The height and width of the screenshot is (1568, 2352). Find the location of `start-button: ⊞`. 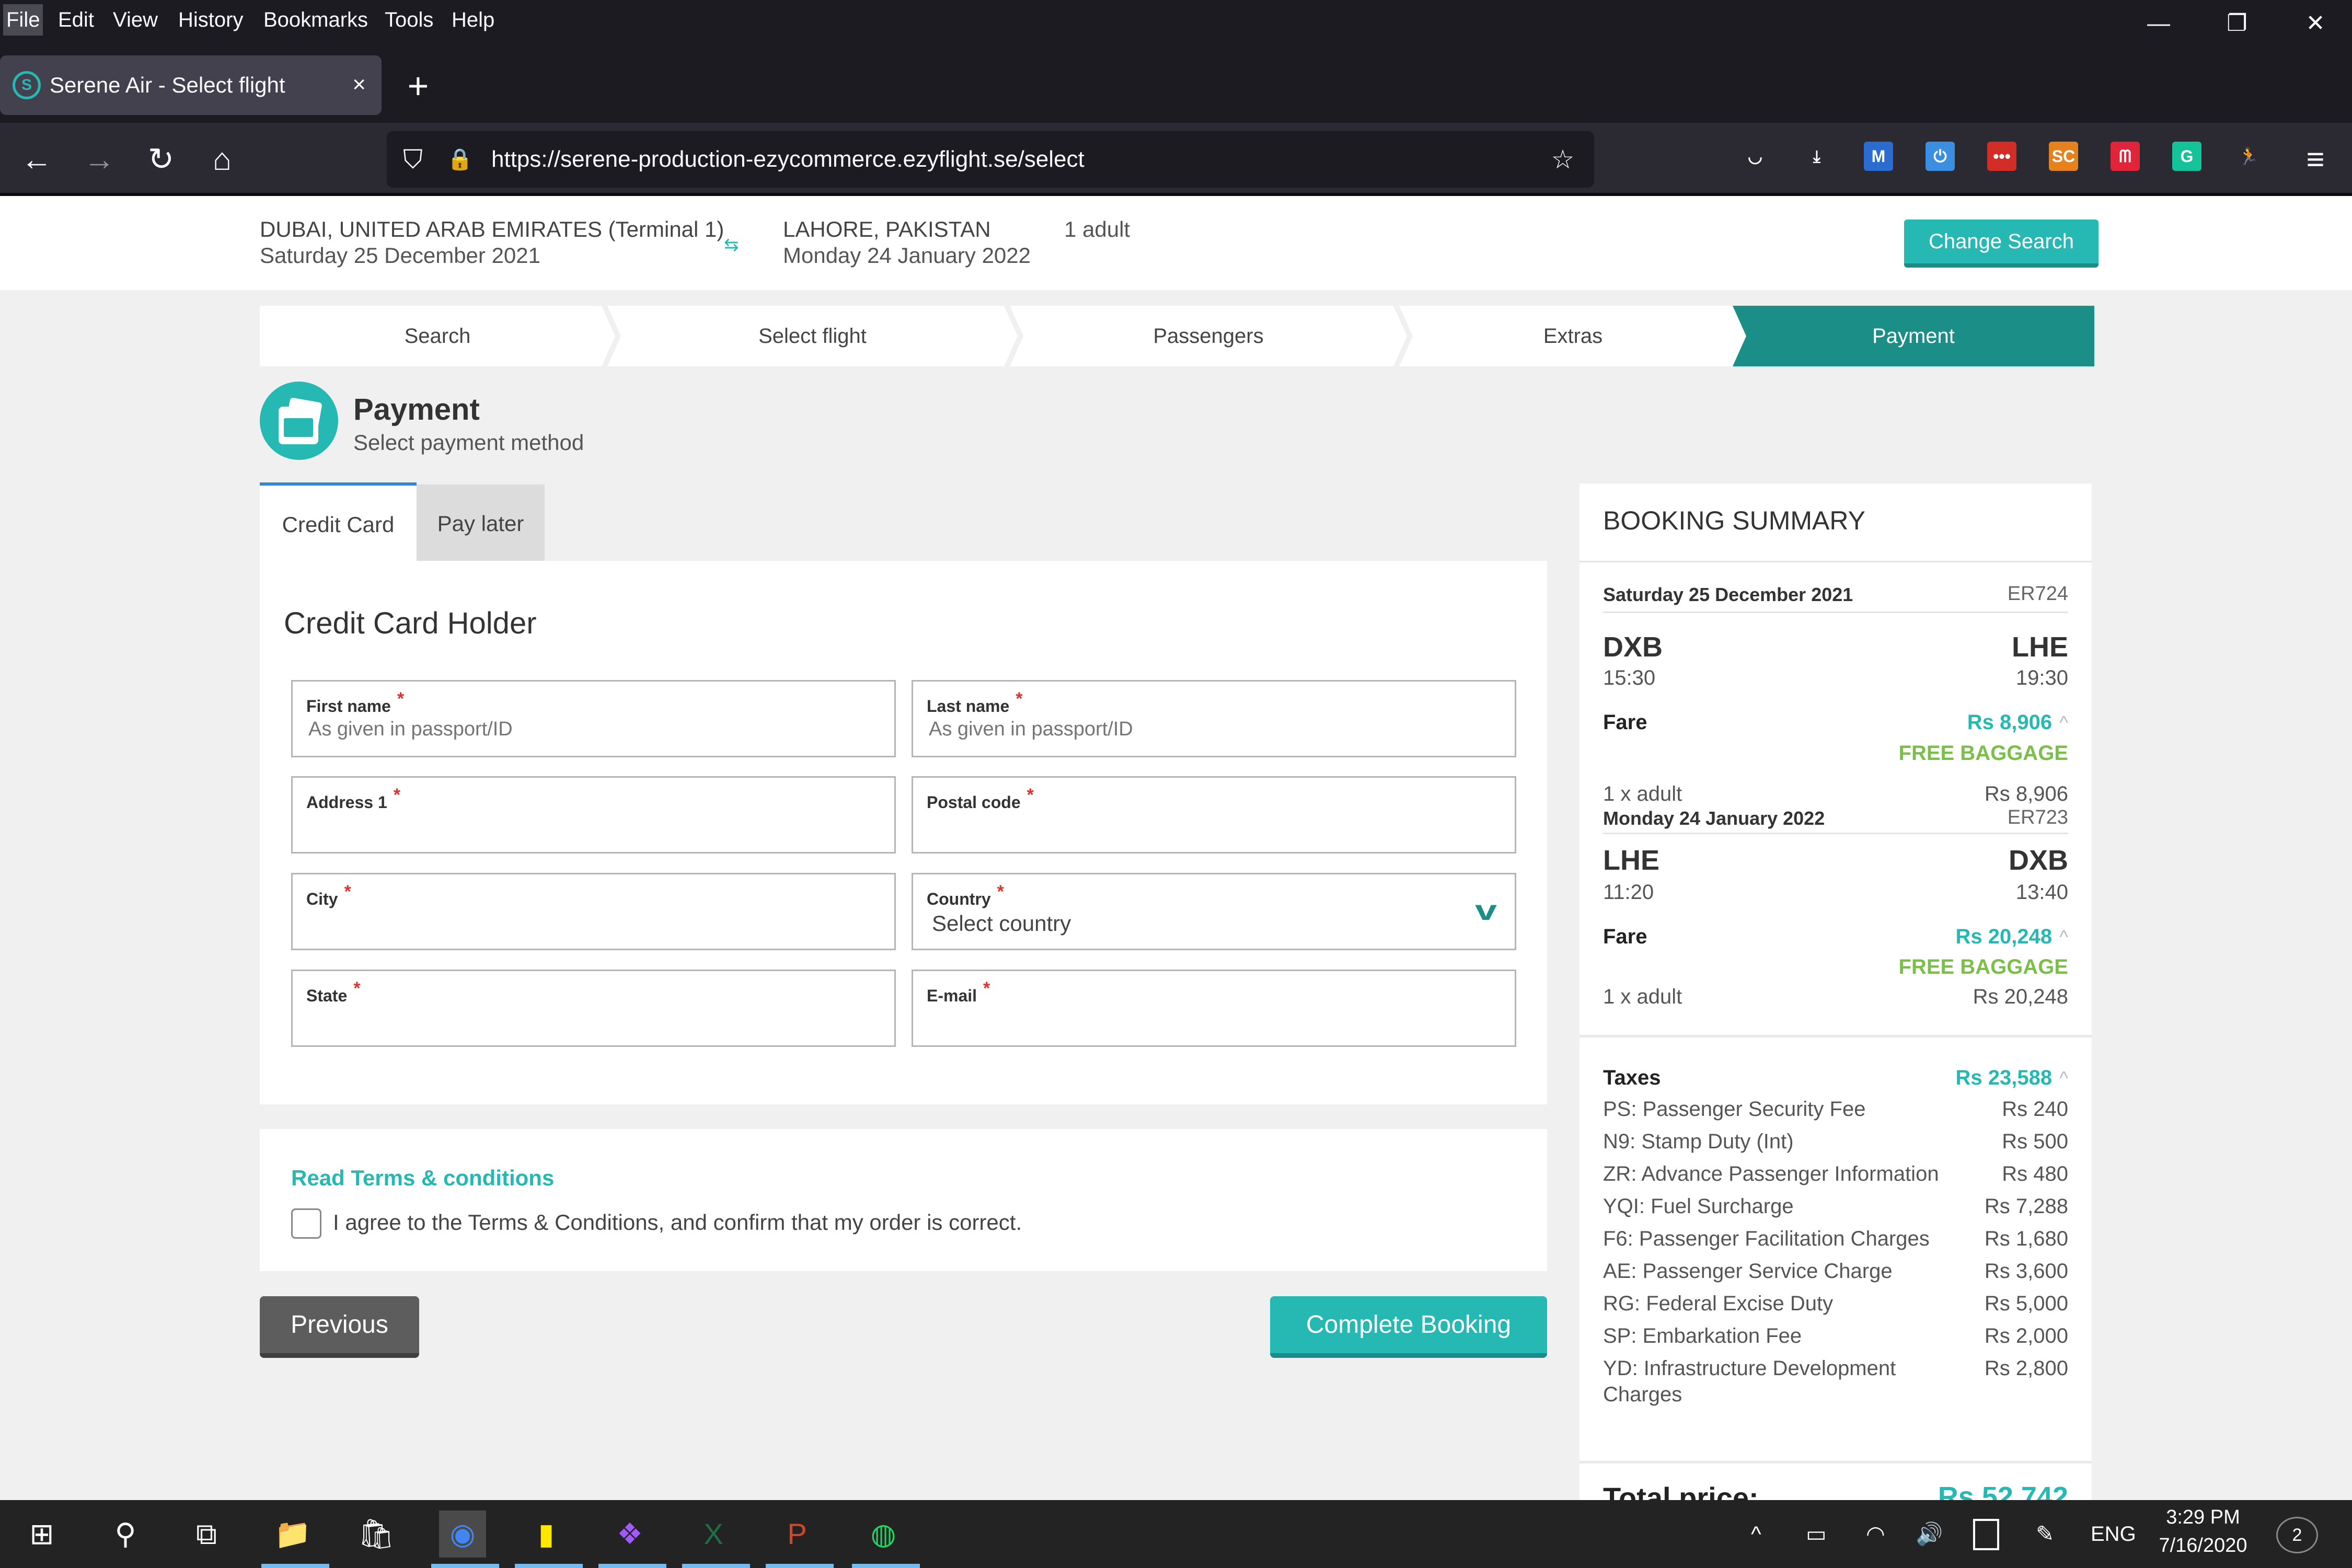

start-button: ⊞ is located at coordinates (41, 1534).